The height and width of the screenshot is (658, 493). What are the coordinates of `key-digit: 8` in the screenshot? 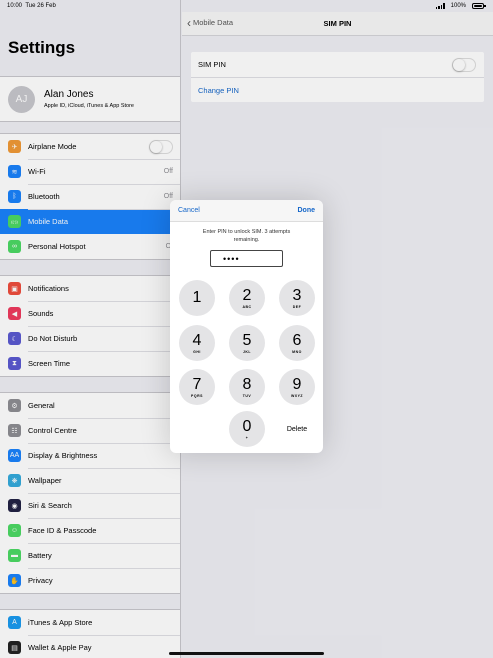 It's located at (247, 384).